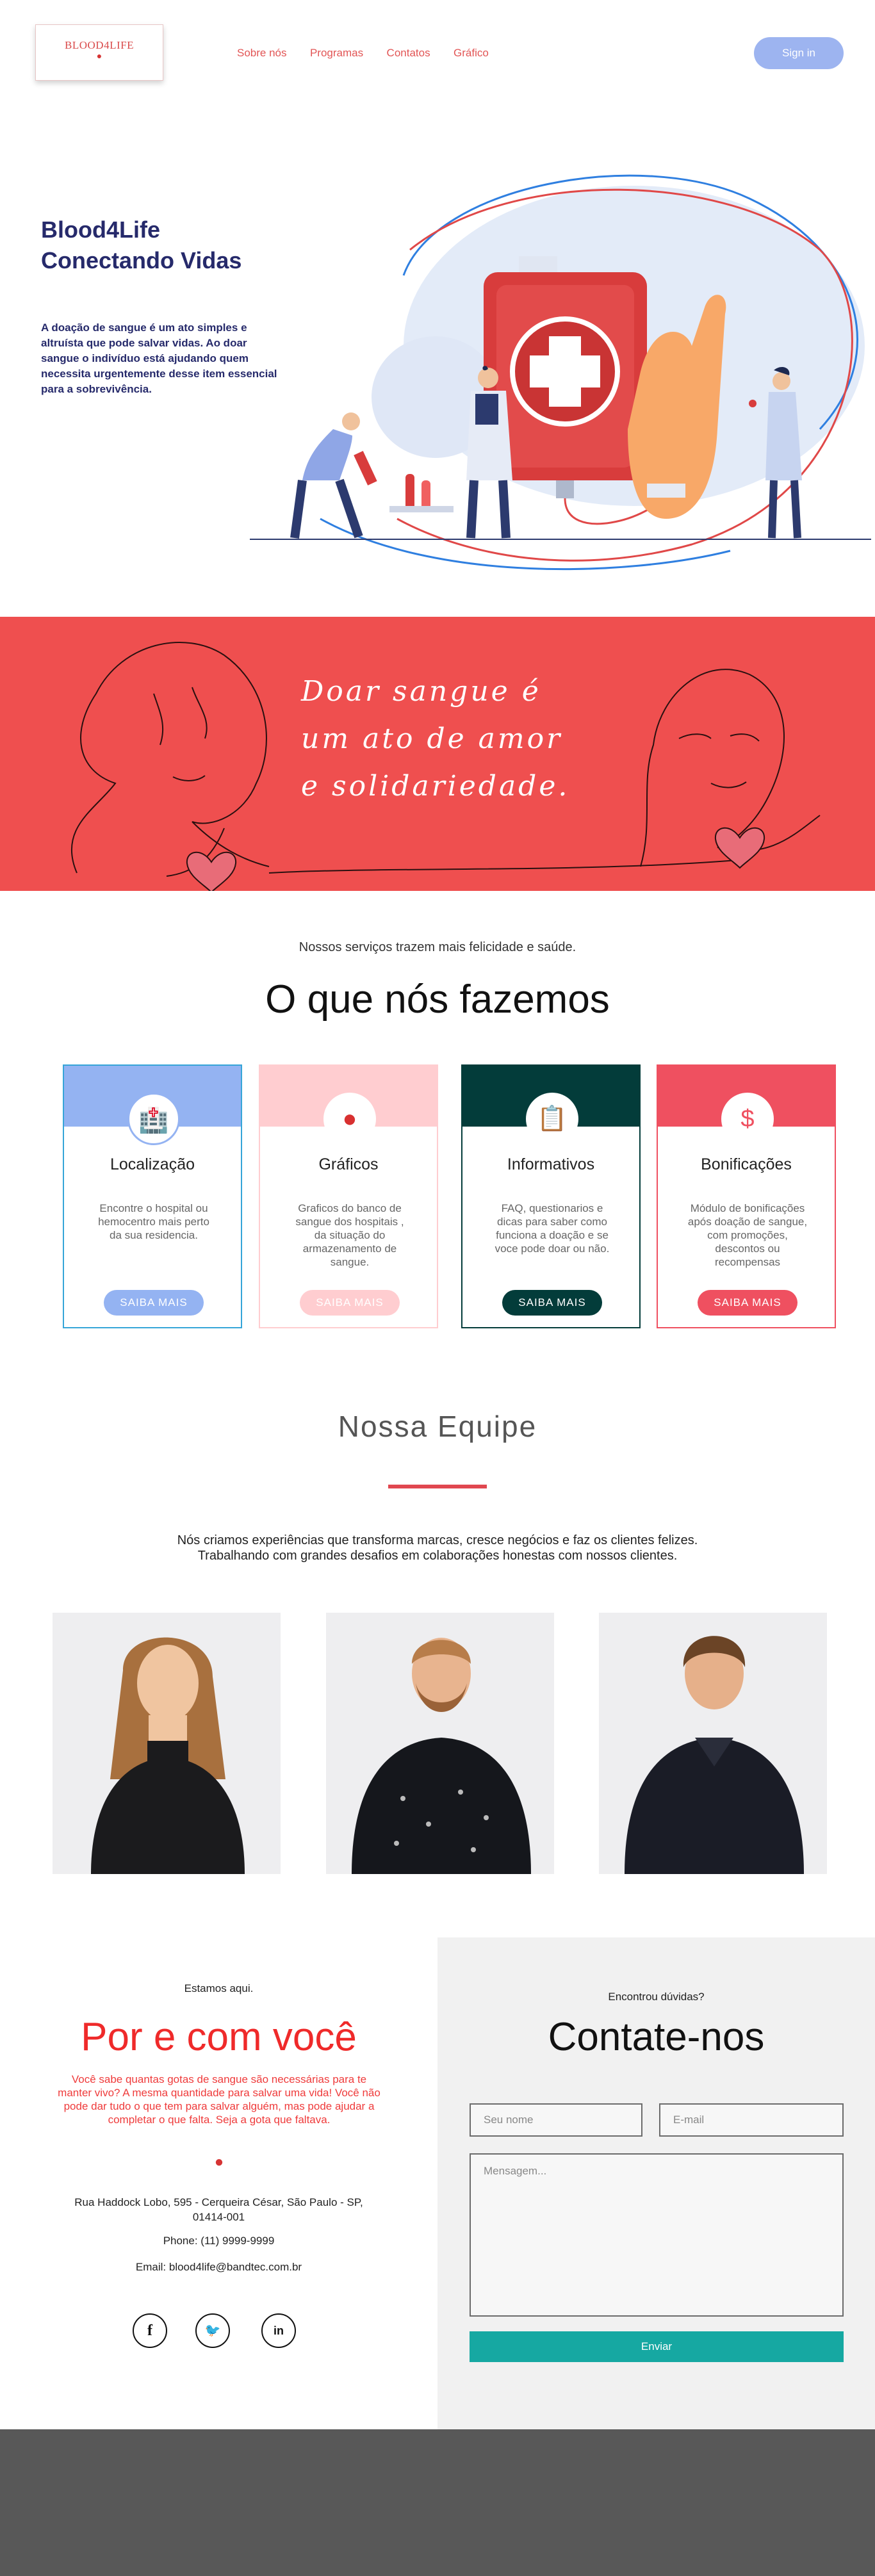  What do you see at coordinates (560, 372) in the screenshot?
I see `hero-illustration` at bounding box center [560, 372].